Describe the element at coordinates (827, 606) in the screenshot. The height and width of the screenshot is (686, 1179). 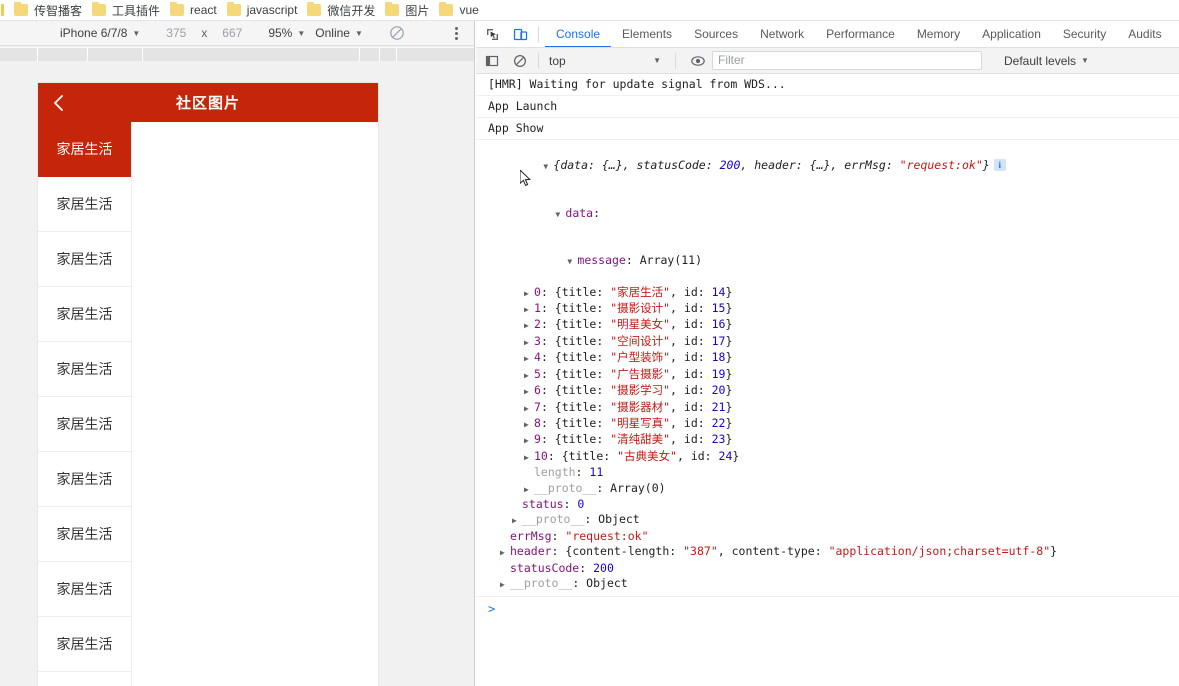
I see `console-prompt: >` at that location.